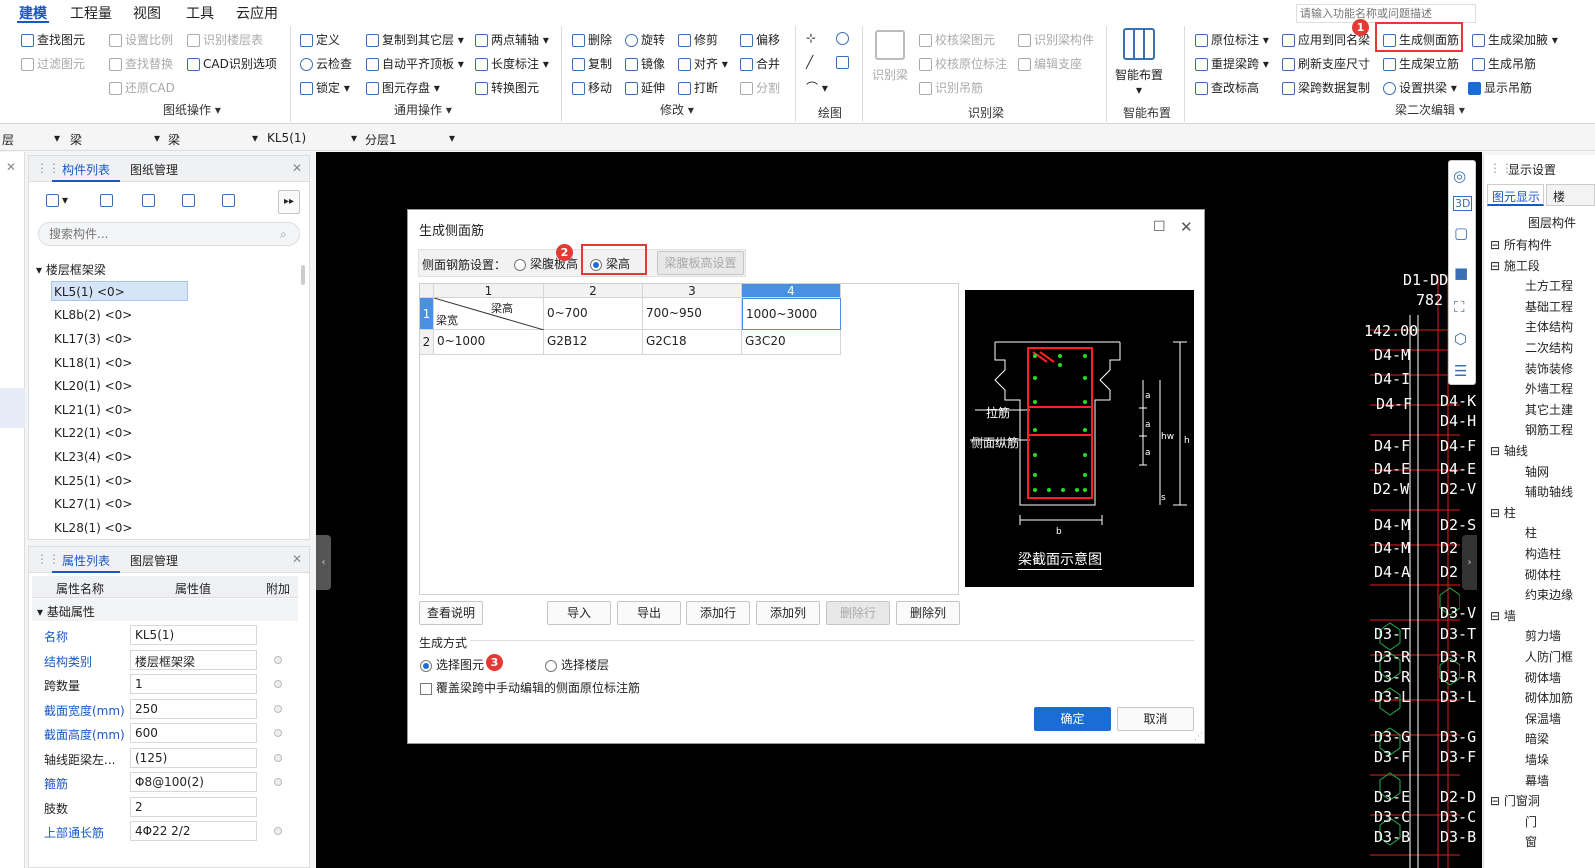 Image resolution: width=1595 pixels, height=868 pixels. Describe the element at coordinates (1469, 562) in the screenshot. I see `collapse-right-handle: ›` at that location.